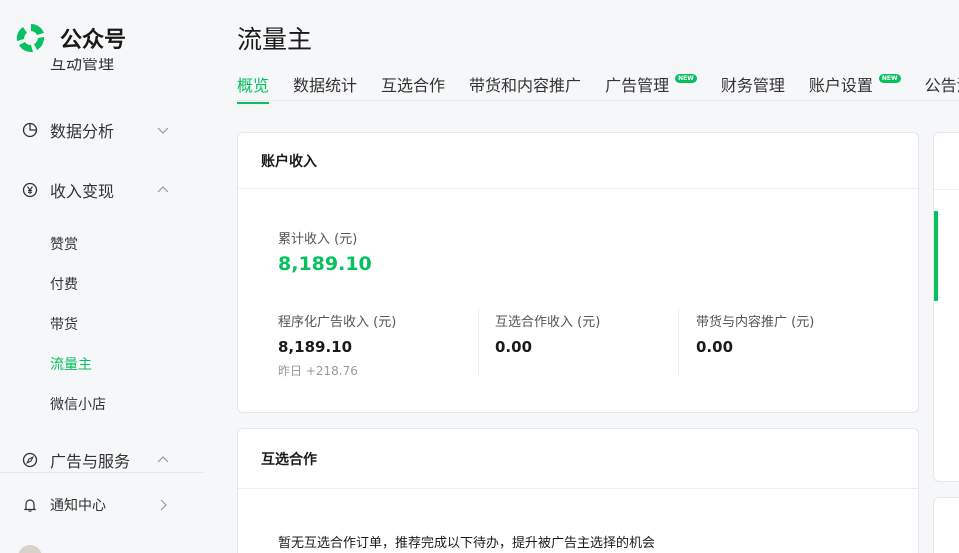 This screenshot has width=959, height=553. I want to click on tab-account-settings: 账户设置 NEW, so click(855, 87).